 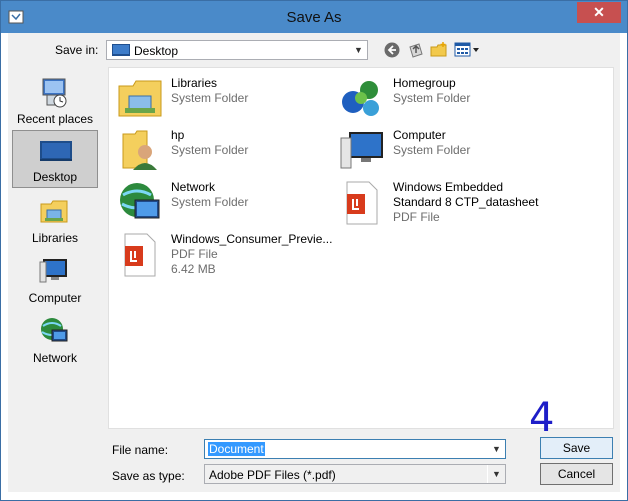 I want to click on place-libraries: Libraries, so click(x=55, y=219).